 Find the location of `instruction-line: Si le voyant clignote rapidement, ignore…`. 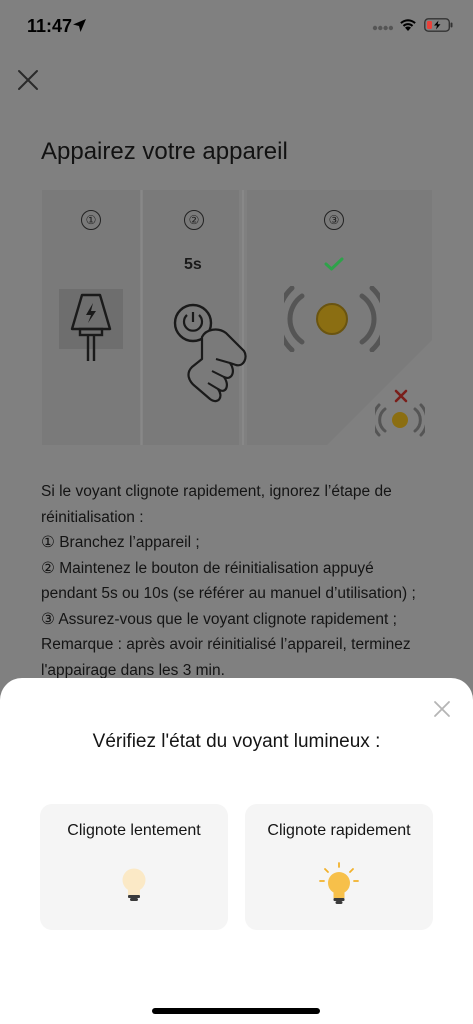

instruction-line: Si le voyant clignote rapidement, ignore… is located at coordinates (216, 491).